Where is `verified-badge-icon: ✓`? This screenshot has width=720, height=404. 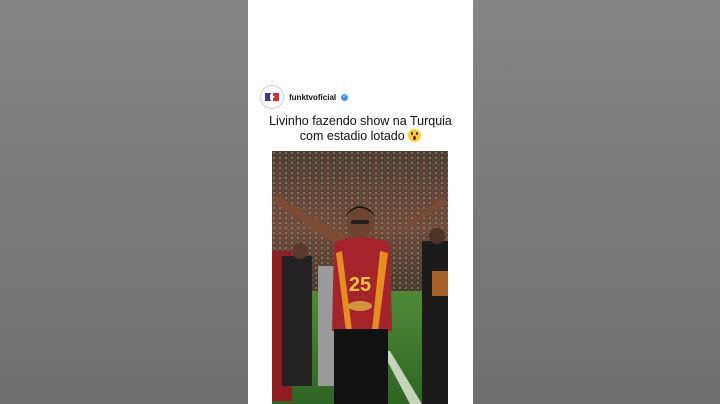
verified-badge-icon: ✓ is located at coordinates (345, 97).